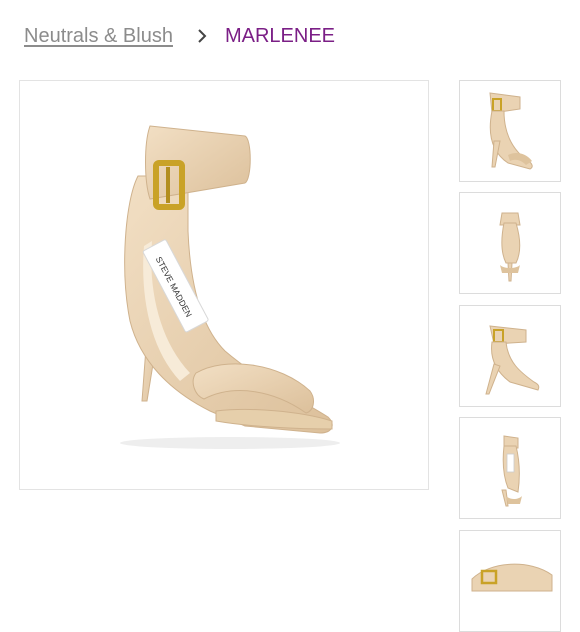 This screenshot has width=580, height=632. Describe the element at coordinates (179, 36) in the screenshot. I see `breadcrumb: Neutrals & Blush MARLENEE` at that location.